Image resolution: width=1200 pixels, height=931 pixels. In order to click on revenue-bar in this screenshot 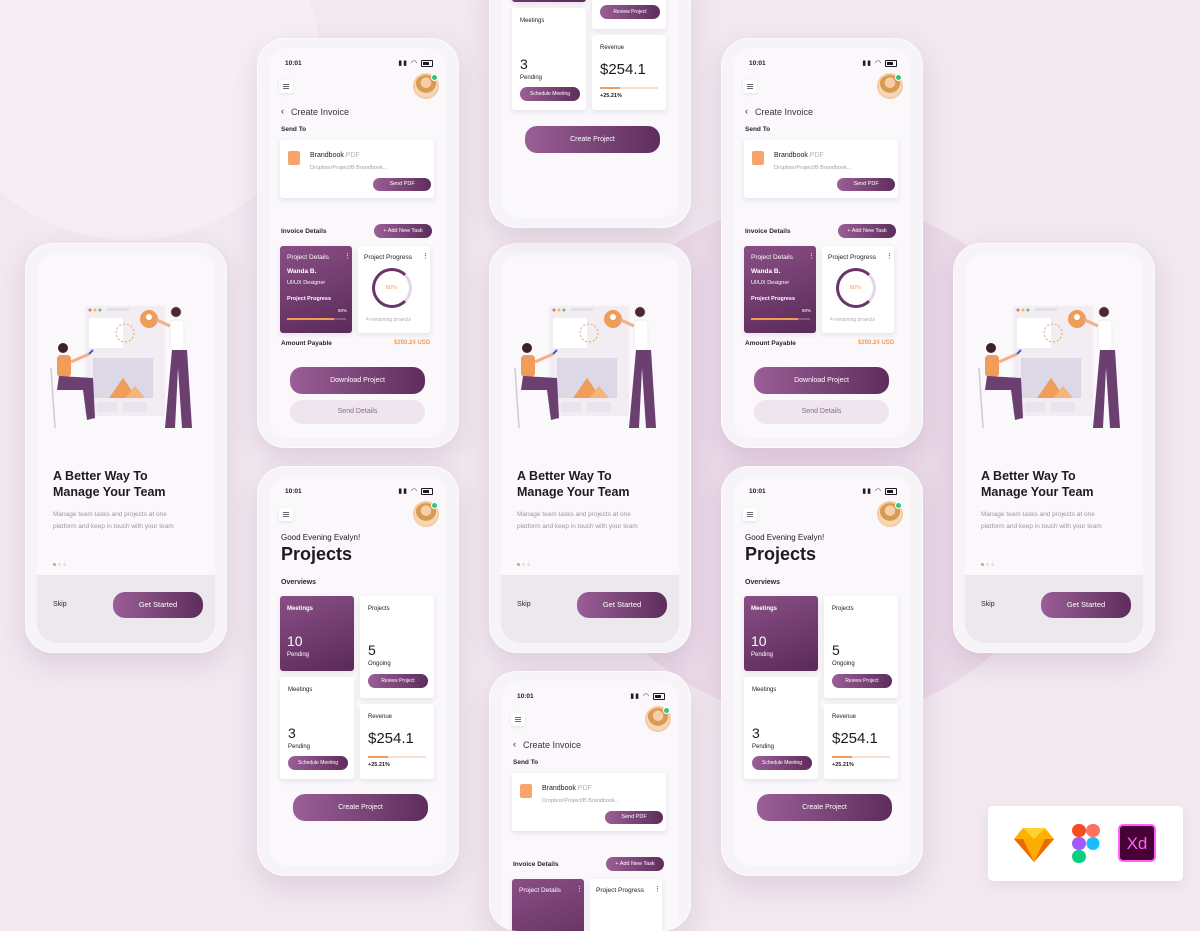, I will do `click(397, 757)`.